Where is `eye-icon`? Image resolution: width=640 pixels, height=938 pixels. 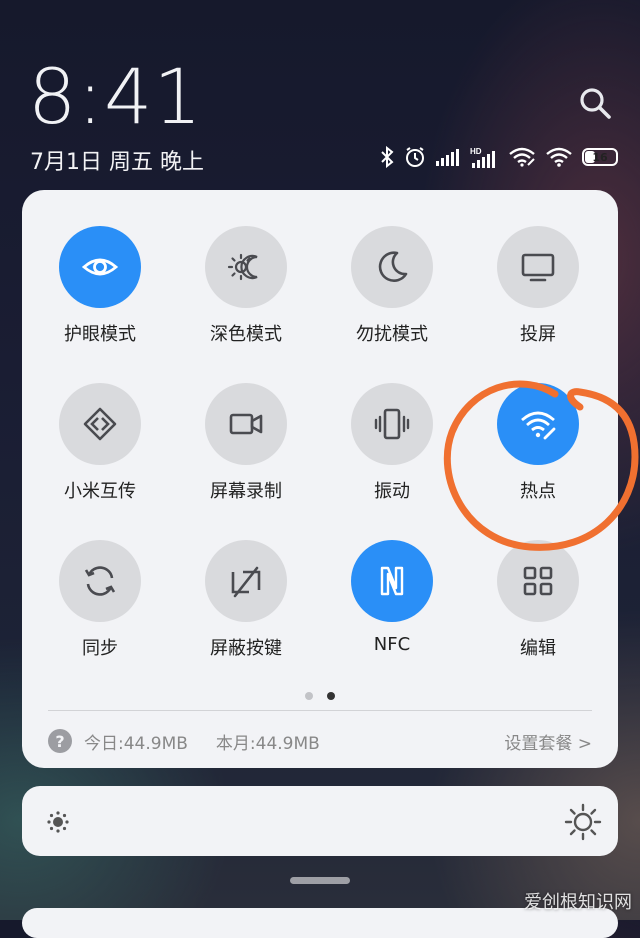 eye-icon is located at coordinates (100, 267).